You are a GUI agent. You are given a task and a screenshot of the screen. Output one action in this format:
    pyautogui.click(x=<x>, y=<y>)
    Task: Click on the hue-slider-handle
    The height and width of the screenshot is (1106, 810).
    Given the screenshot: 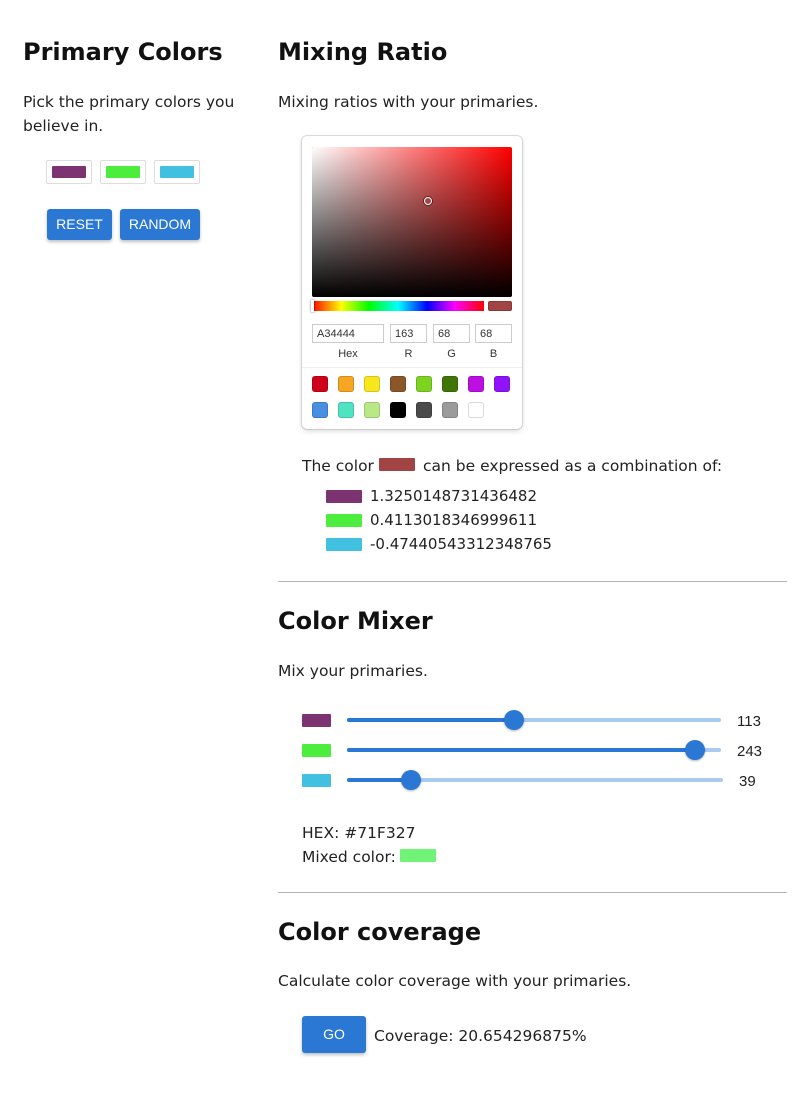 What is the action you would take?
    pyautogui.click(x=312, y=306)
    